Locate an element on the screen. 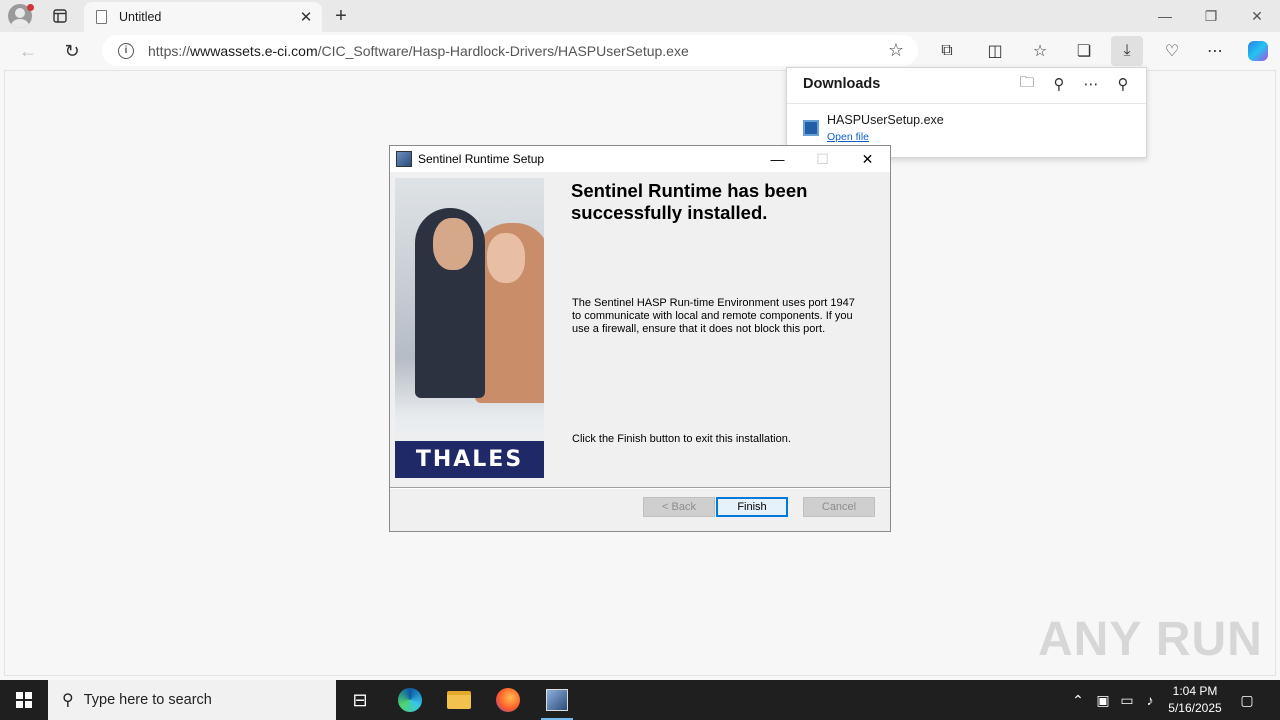  setup-banner-image is located at coordinates (469, 328).